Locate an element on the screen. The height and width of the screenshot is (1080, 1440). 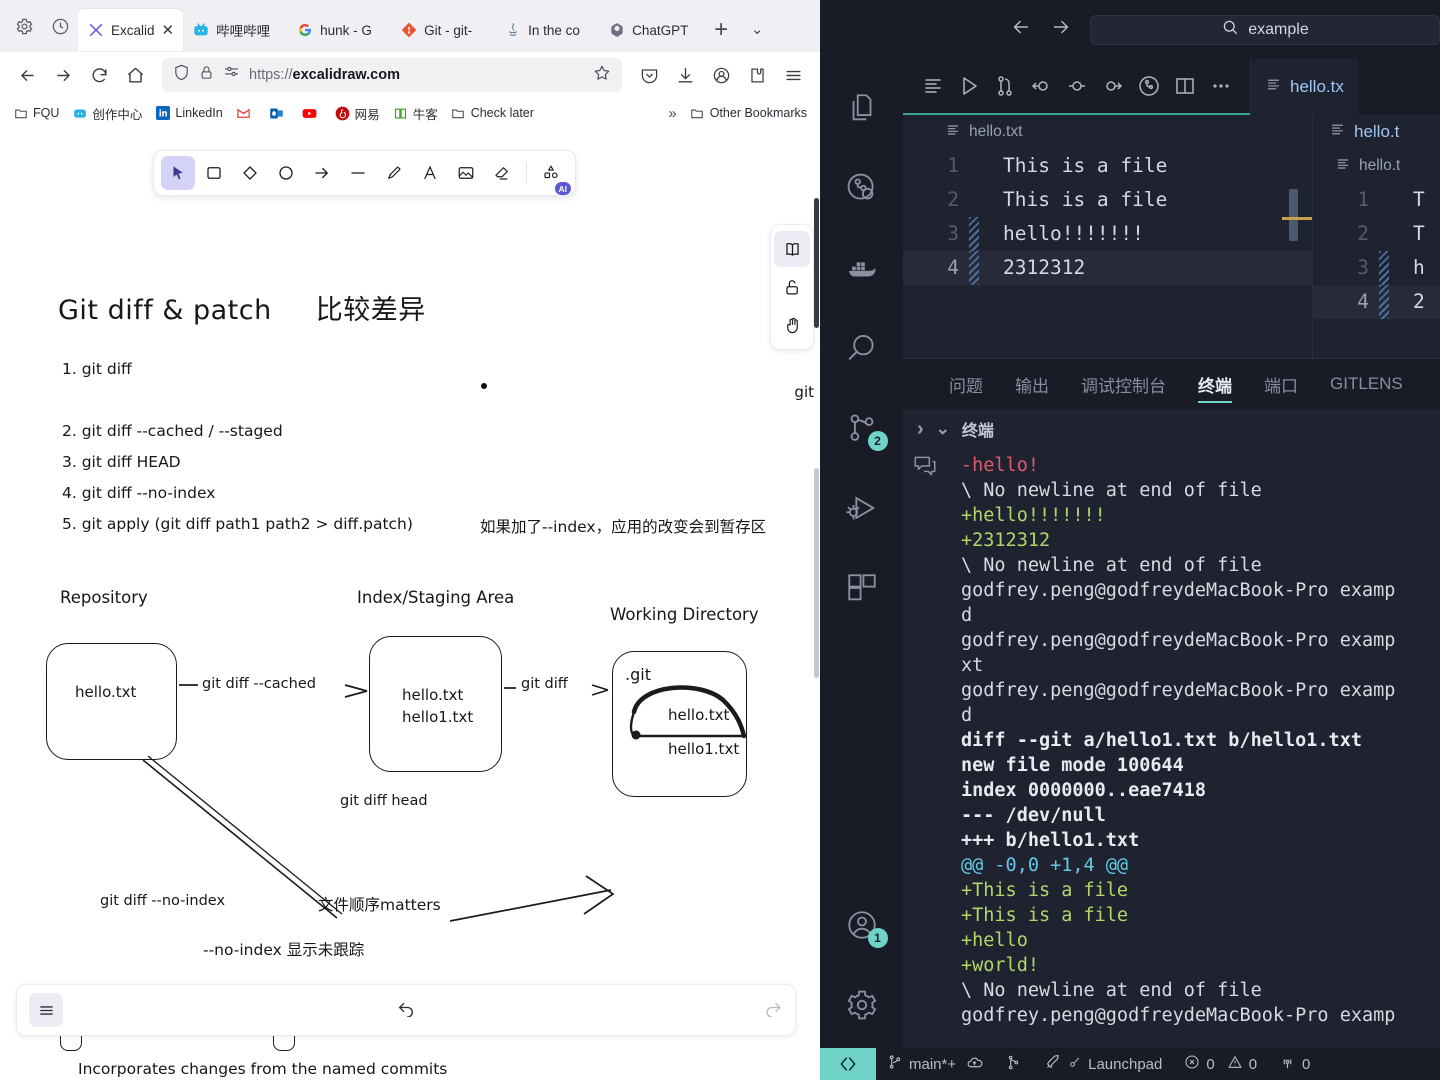
status-launchpad: Launchpad is located at coordinates (1103, 1064).